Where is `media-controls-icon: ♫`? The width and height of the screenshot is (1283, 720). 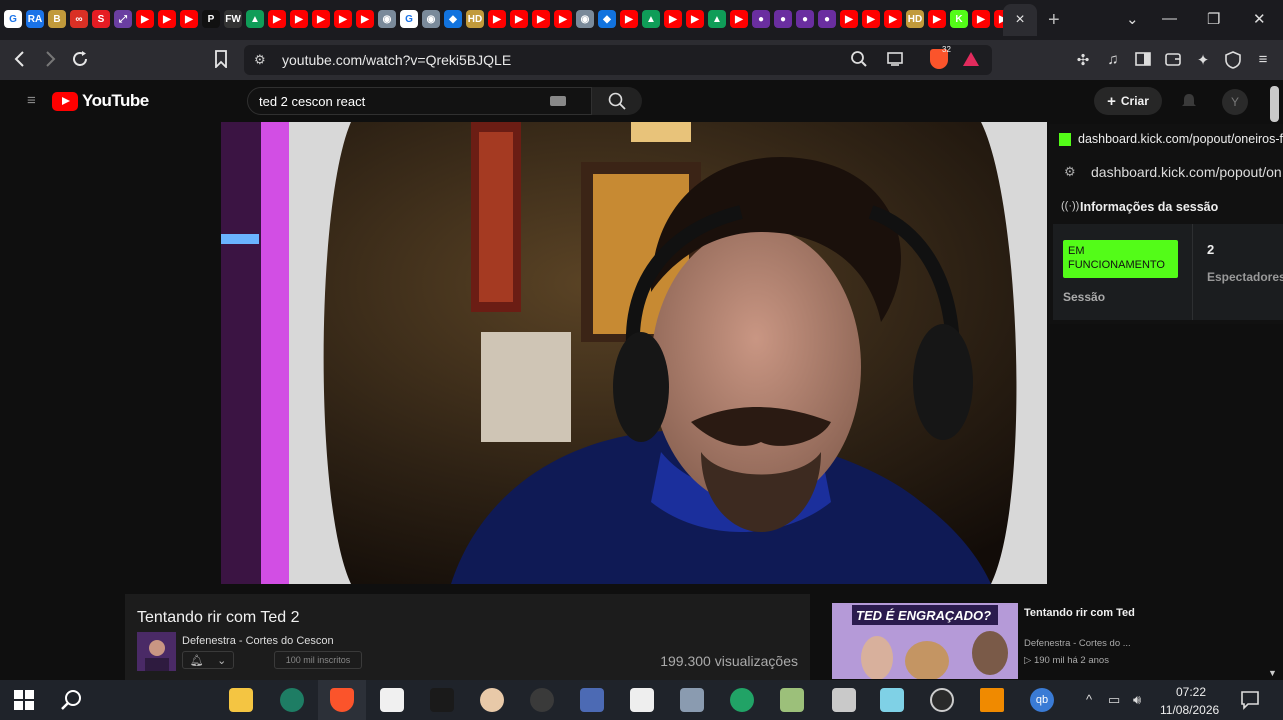 media-controls-icon: ♫ is located at coordinates (1113, 60).